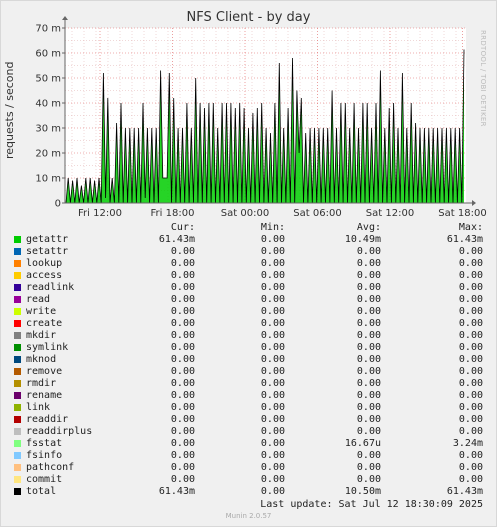  Describe the element at coordinates (467, 443) in the screenshot. I see `legend-max: 3.24m` at that location.